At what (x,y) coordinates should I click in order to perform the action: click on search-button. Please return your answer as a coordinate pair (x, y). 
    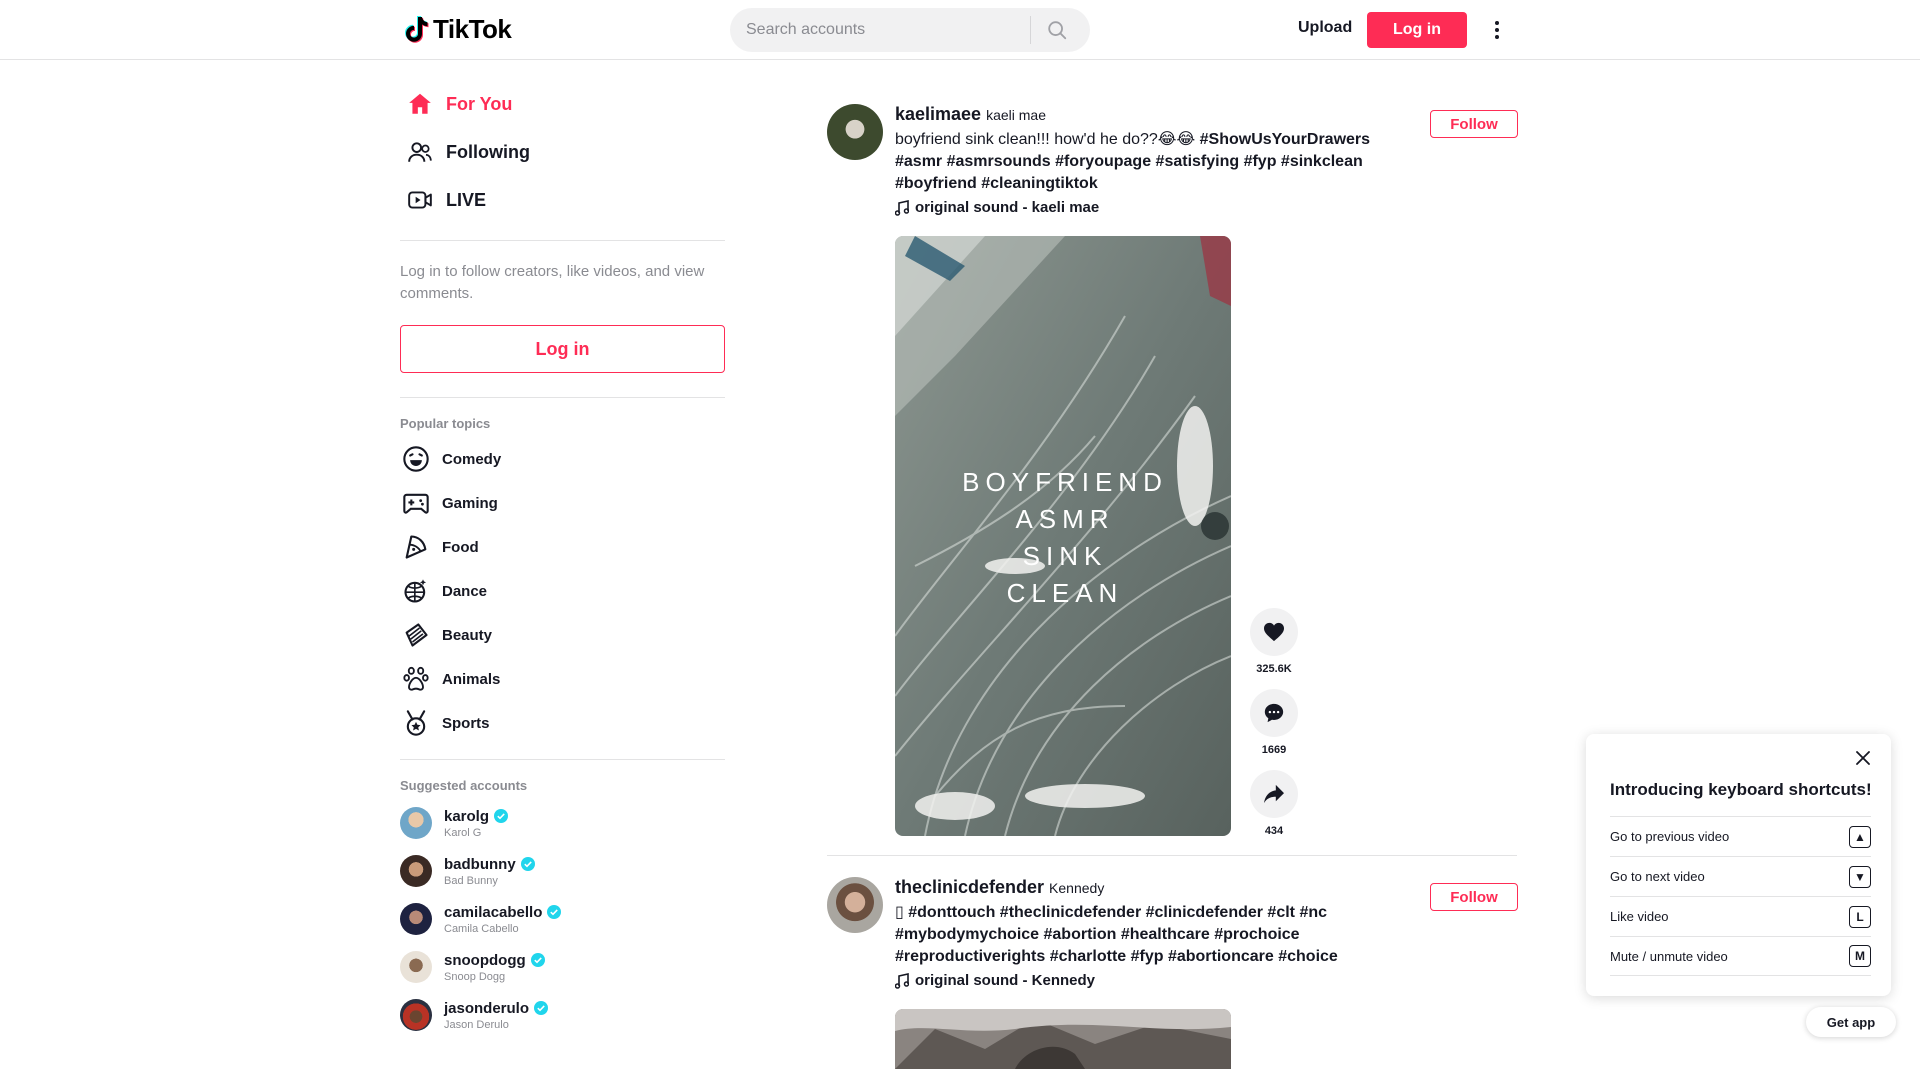
    Looking at the image, I should click on (1057, 30).